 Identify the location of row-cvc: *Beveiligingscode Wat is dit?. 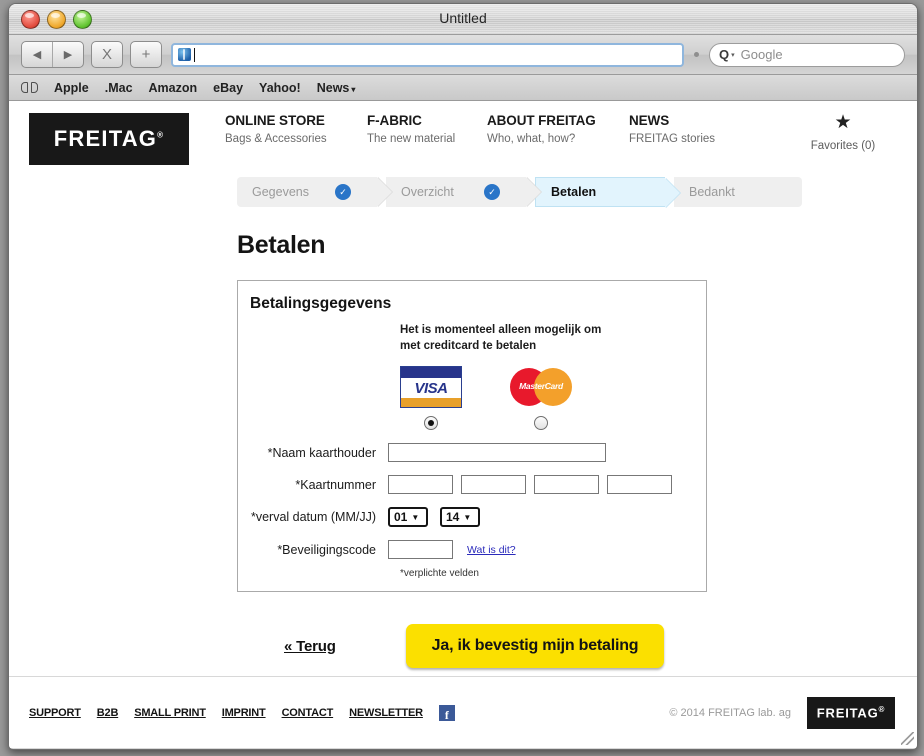
(472, 550).